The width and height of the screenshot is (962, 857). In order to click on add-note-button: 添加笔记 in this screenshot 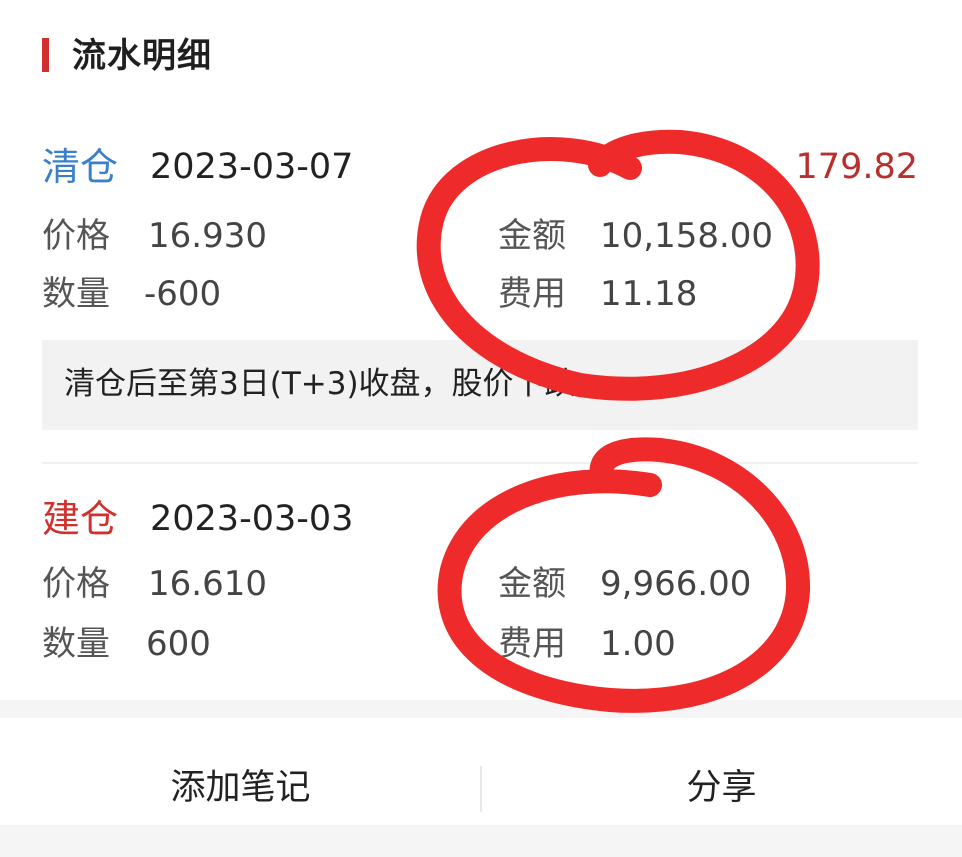, I will do `click(240, 788)`.